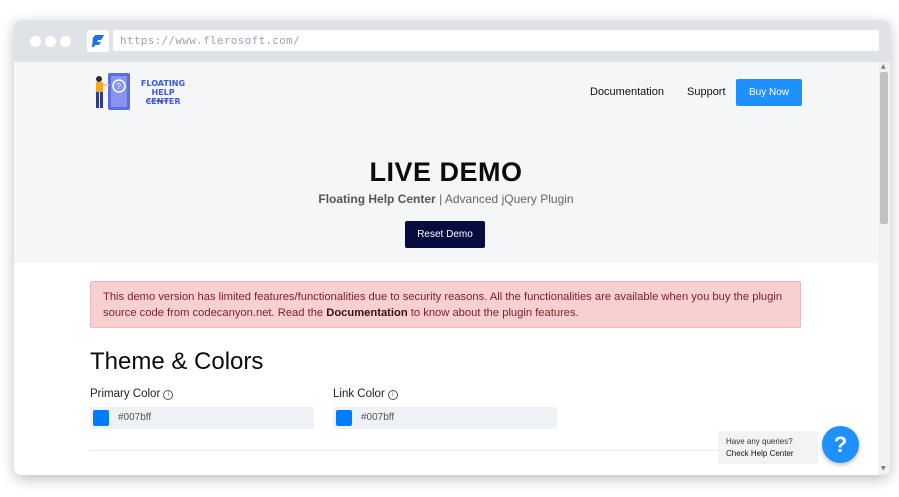 This screenshot has width=899, height=497. I want to click on link-color-label: Link Color i, so click(365, 394).